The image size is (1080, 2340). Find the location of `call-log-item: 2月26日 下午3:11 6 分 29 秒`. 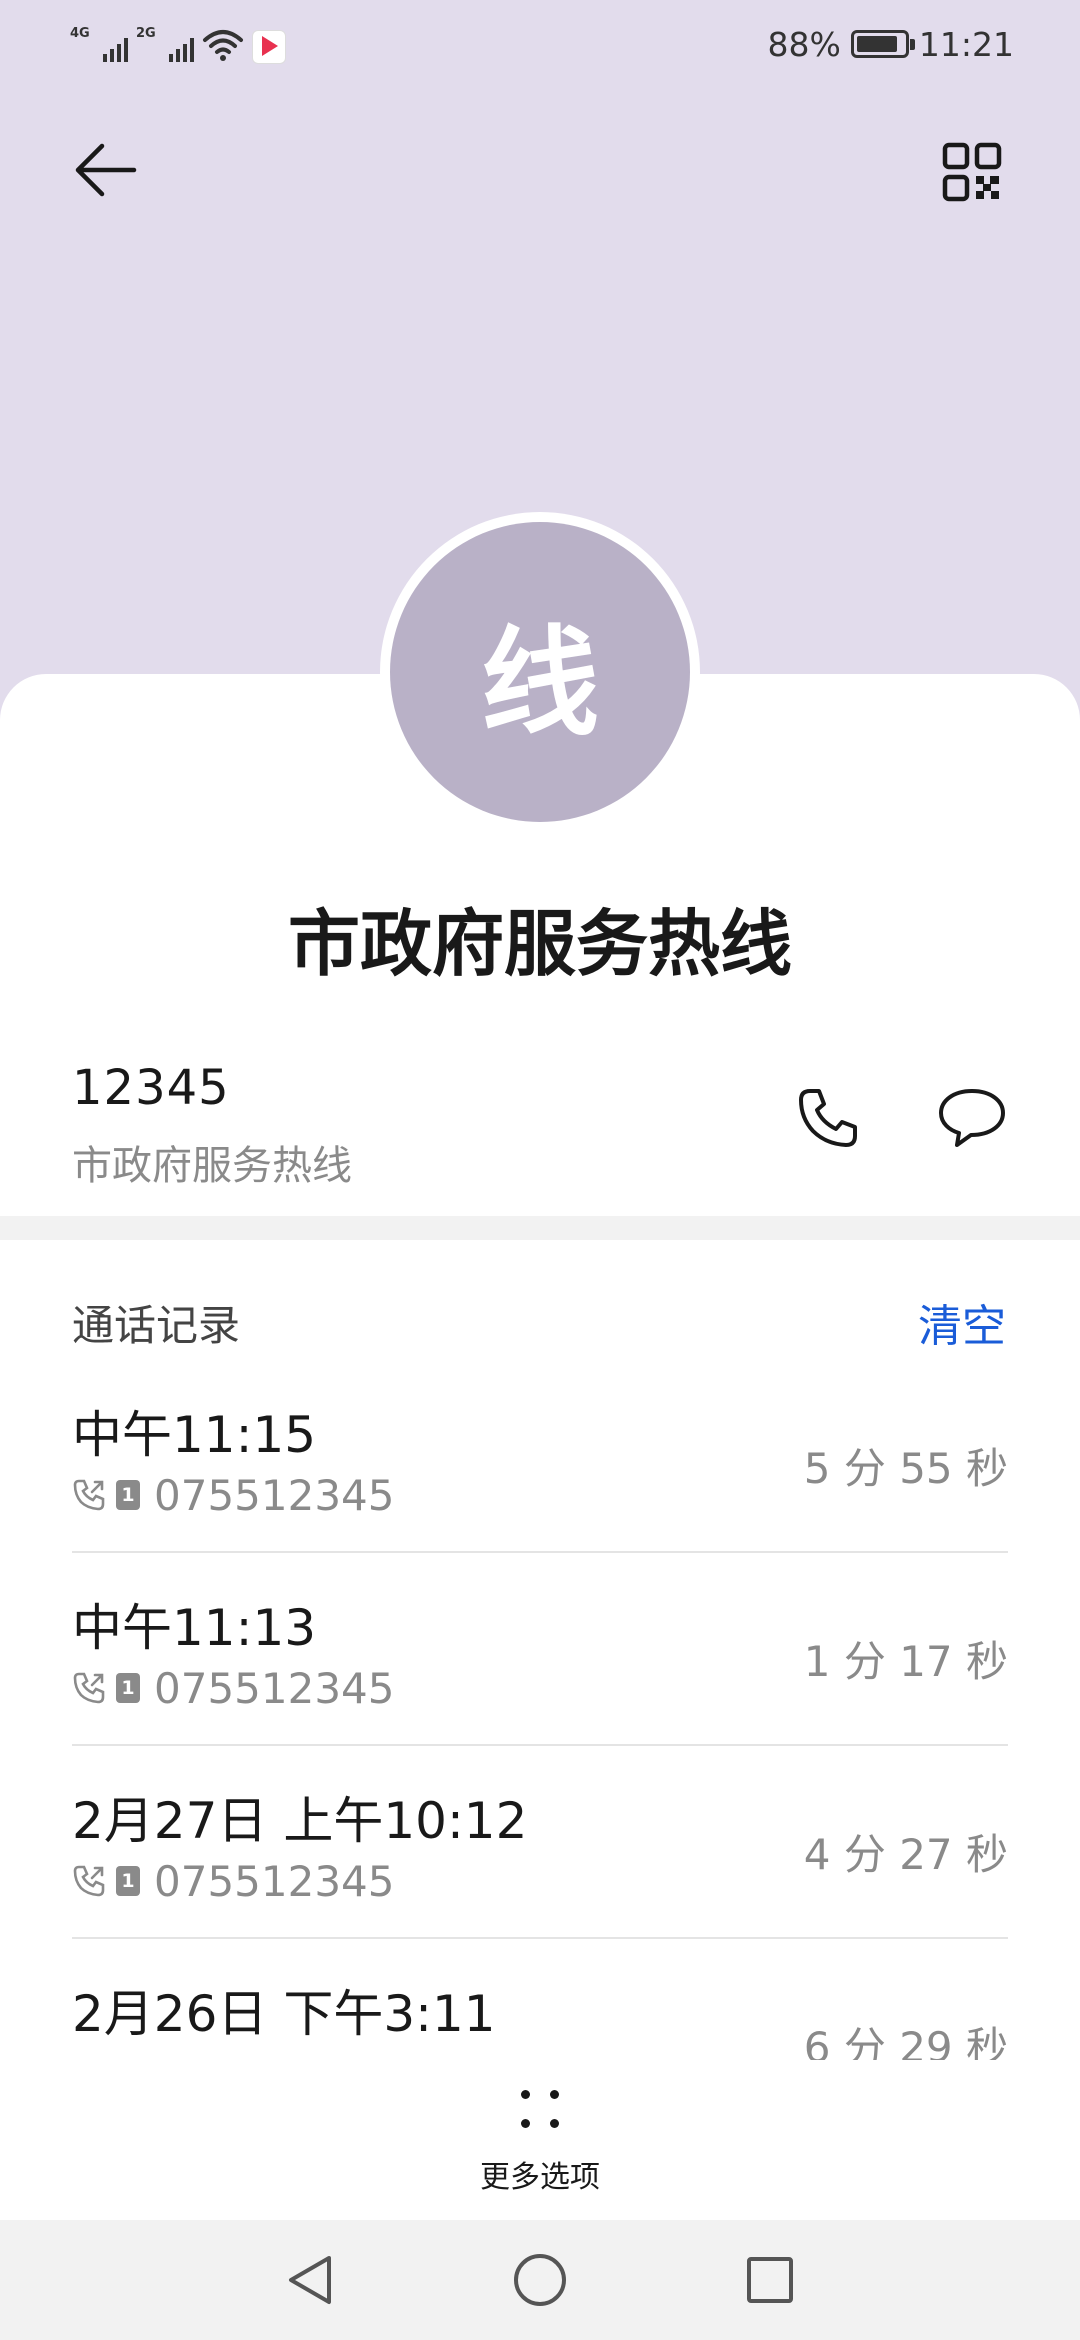

call-log-item: 2月26日 下午3:11 6 分 29 秒 is located at coordinates (540, 1999).